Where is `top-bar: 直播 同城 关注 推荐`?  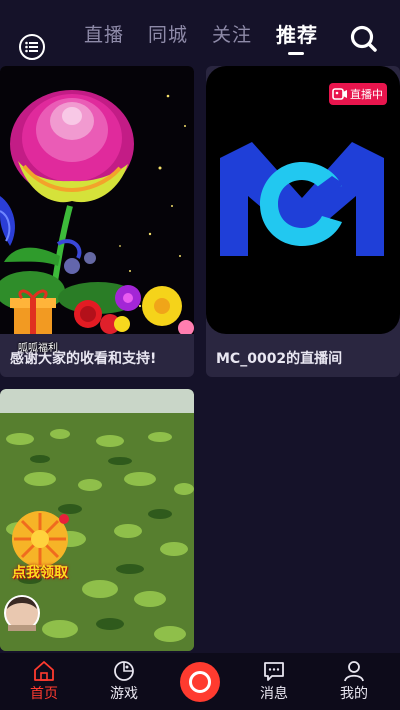 top-bar: 直播 同城 关注 推荐 is located at coordinates (200, 32).